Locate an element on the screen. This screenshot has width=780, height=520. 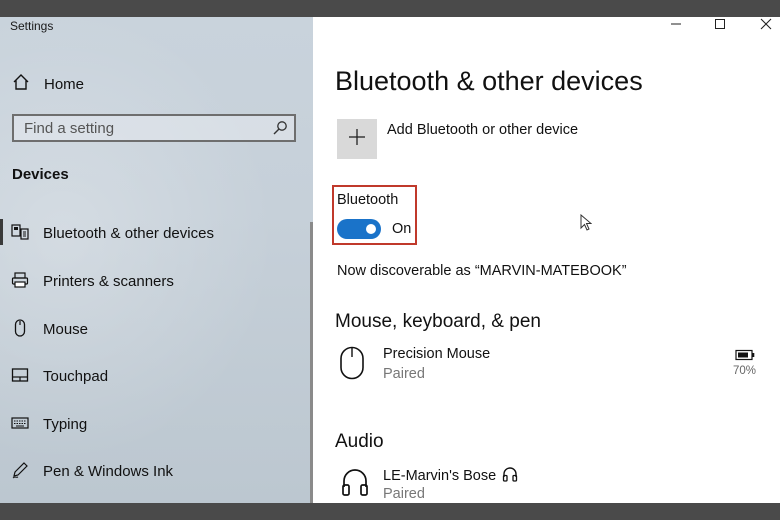
sidebar-item-label: Printers & scanners is located at coordinates (108, 281).